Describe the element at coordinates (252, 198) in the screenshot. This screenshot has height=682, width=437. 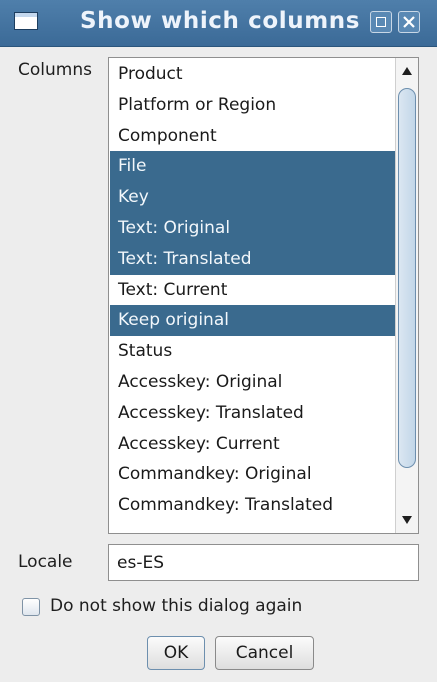
I see `column-list-item: Key` at that location.